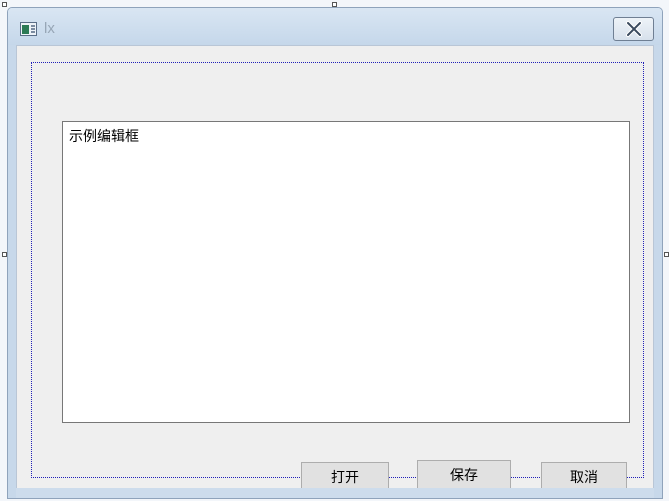 The width and height of the screenshot is (669, 501). Describe the element at coordinates (666, 254) in the screenshot. I see `resize-handle-right` at that location.